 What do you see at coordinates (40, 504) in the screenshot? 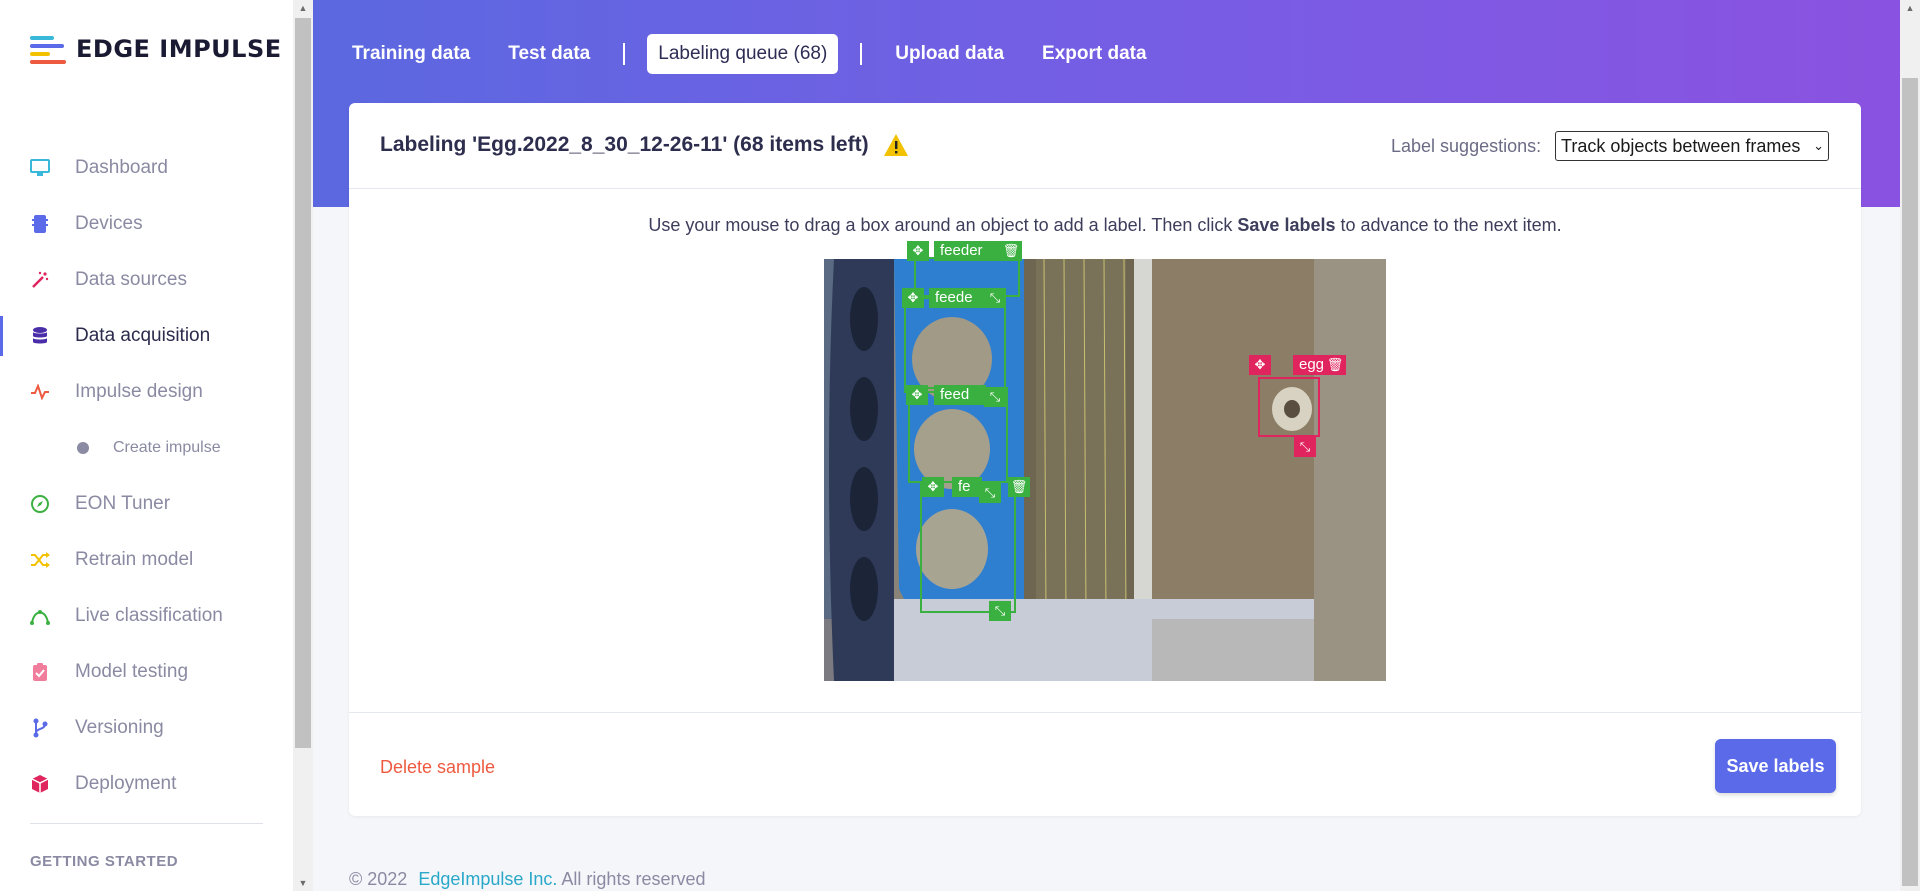
I see `compass-icon` at bounding box center [40, 504].